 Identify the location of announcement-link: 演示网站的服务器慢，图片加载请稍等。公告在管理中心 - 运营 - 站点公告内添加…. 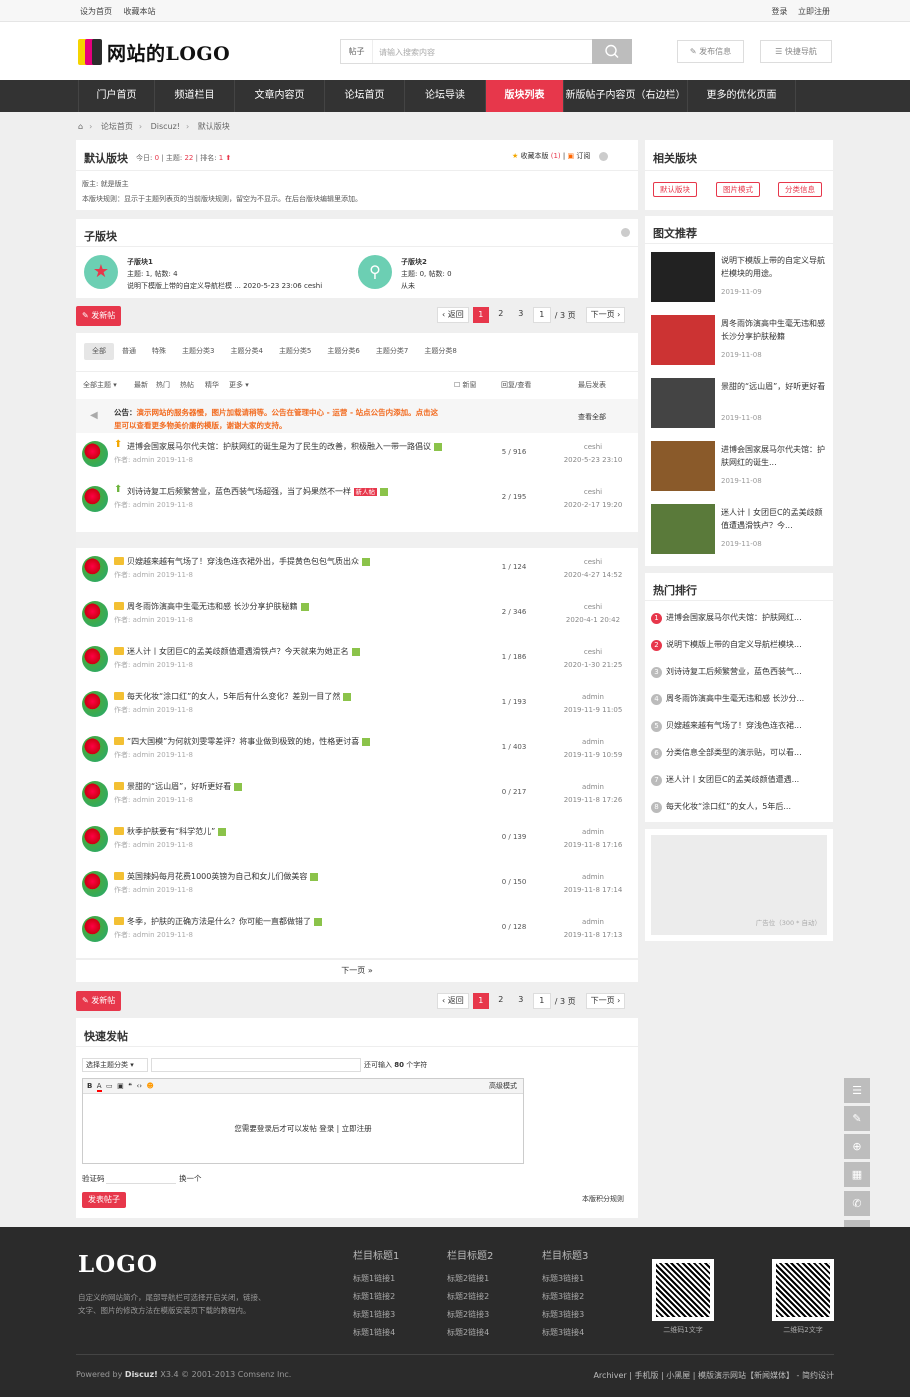
(288, 412).